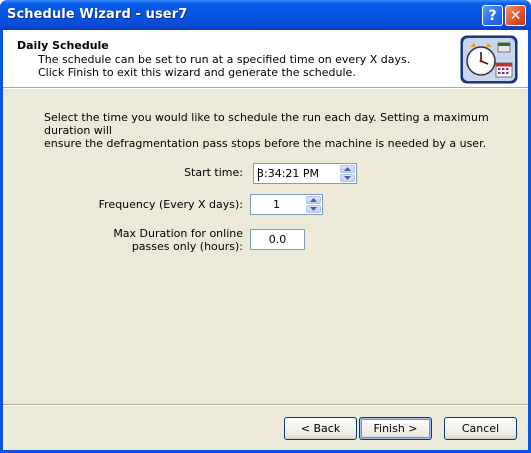 The height and width of the screenshot is (453, 531). What do you see at coordinates (480, 428) in the screenshot?
I see `cancel-button: Cancel` at bounding box center [480, 428].